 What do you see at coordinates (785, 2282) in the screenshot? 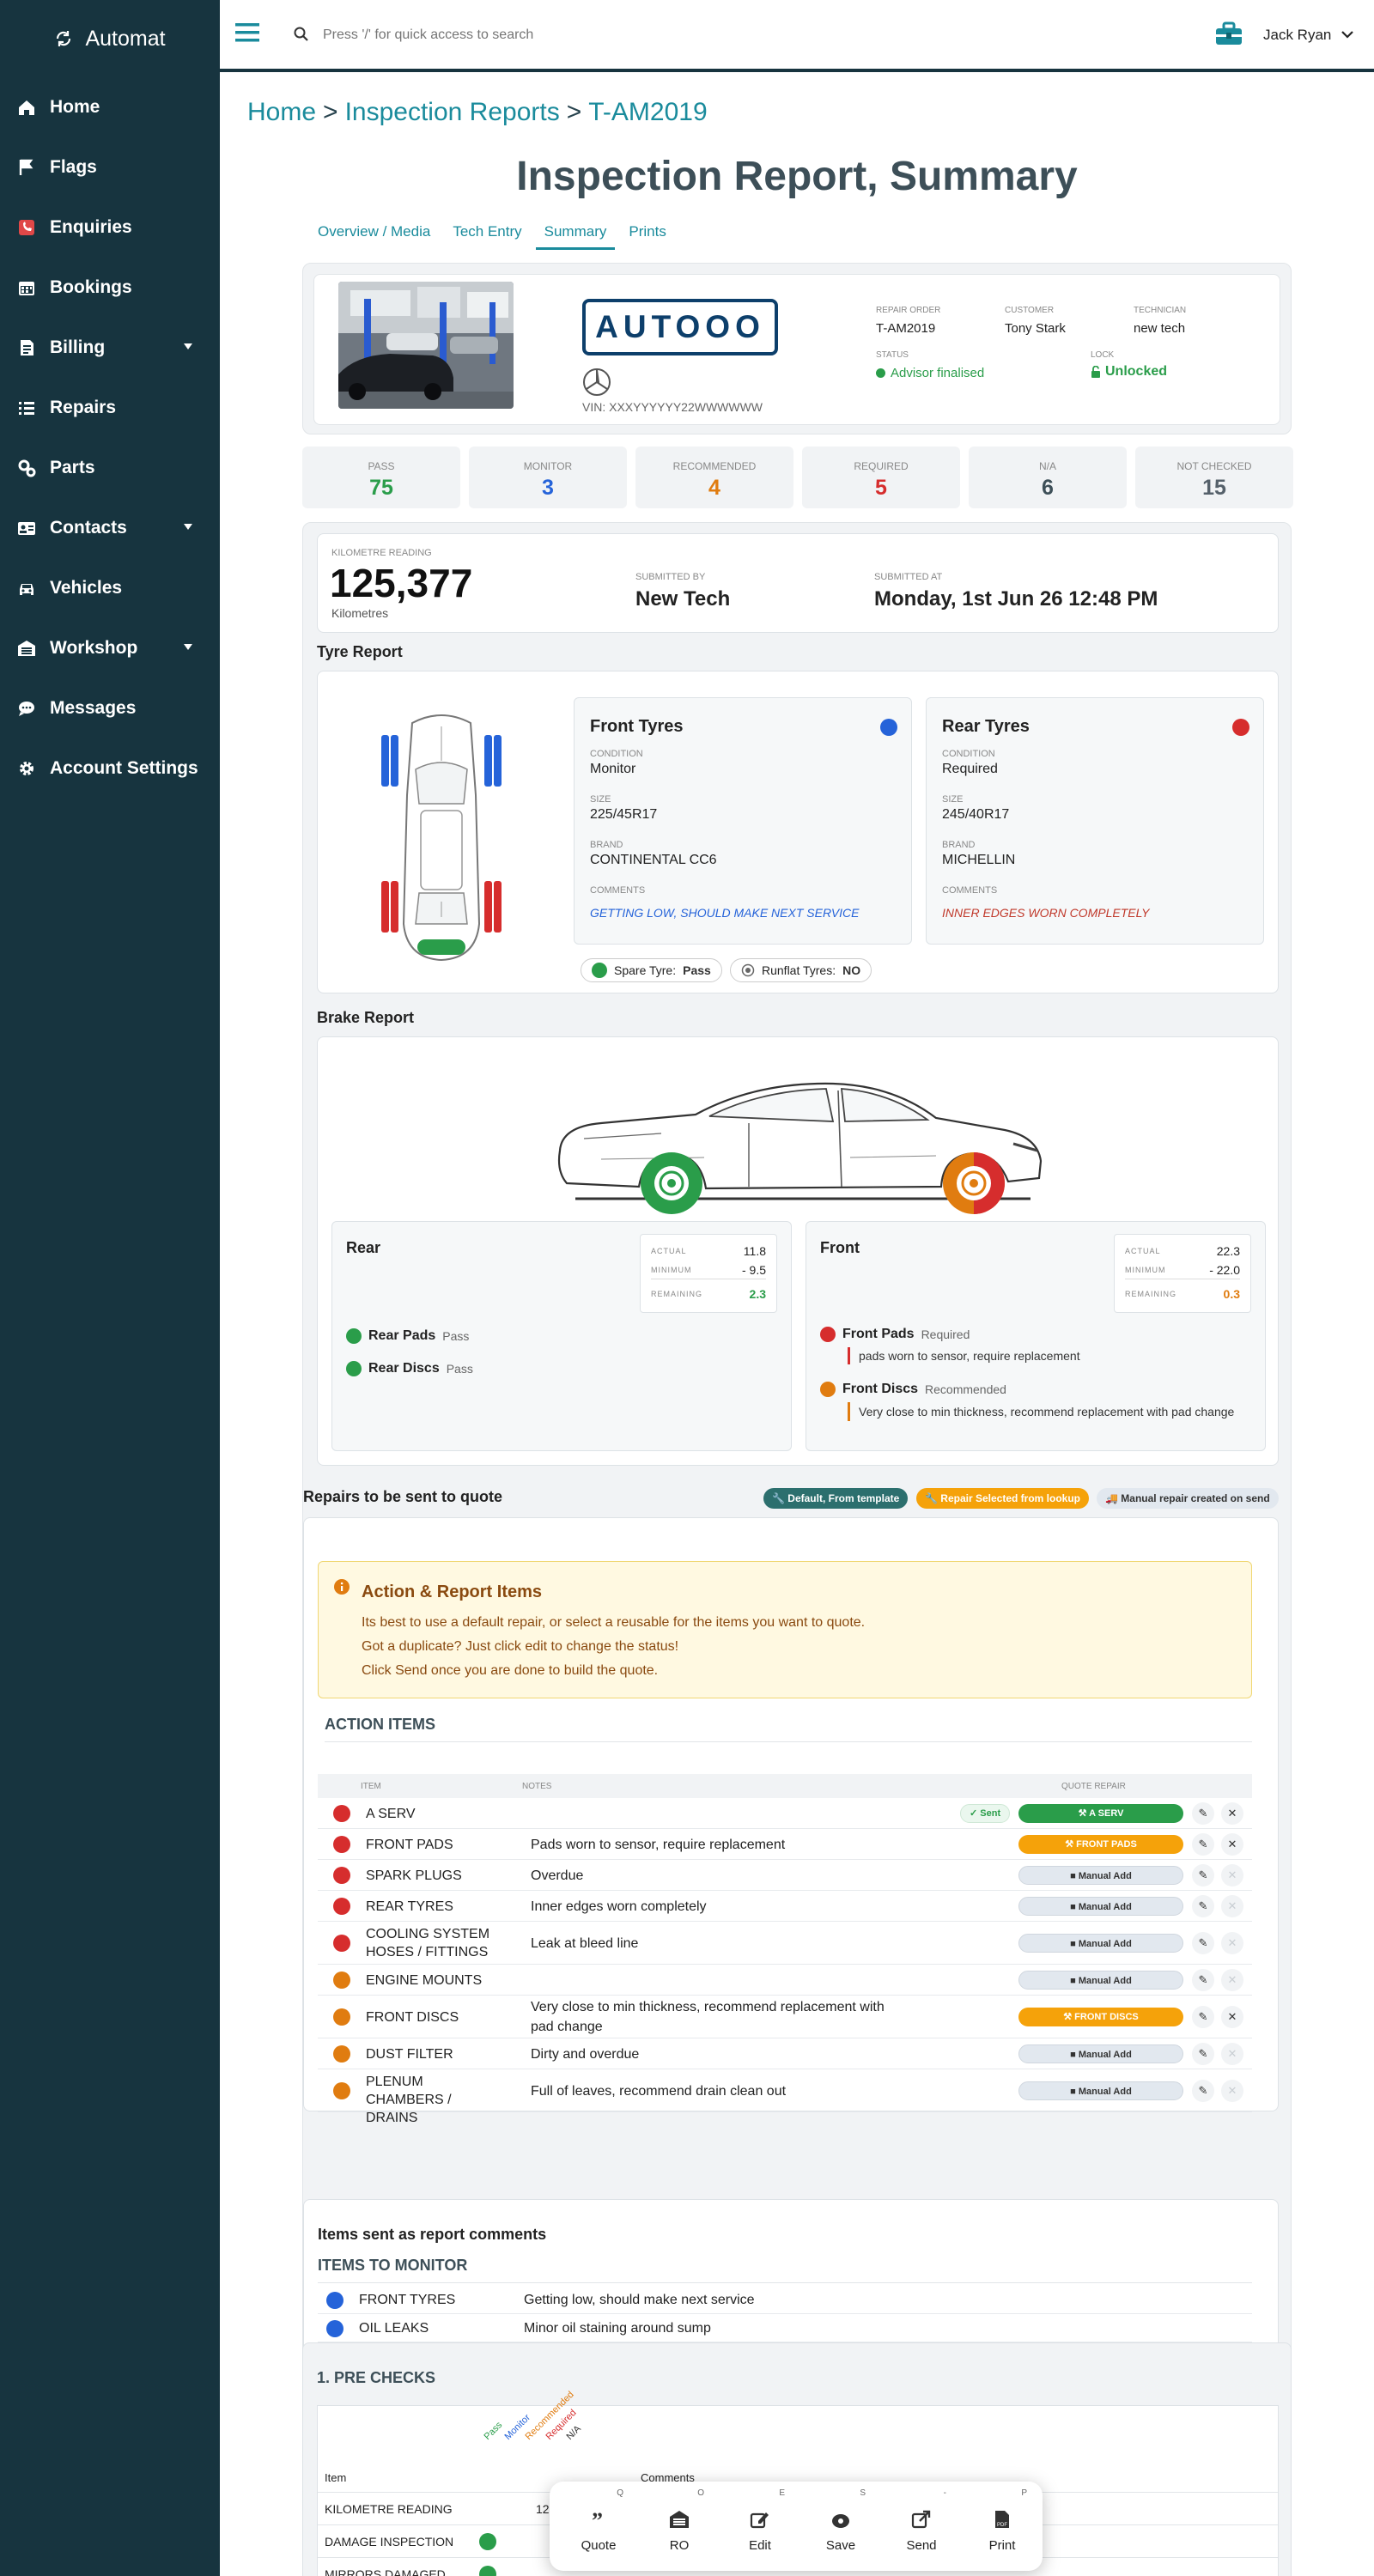
I see `divider` at bounding box center [785, 2282].